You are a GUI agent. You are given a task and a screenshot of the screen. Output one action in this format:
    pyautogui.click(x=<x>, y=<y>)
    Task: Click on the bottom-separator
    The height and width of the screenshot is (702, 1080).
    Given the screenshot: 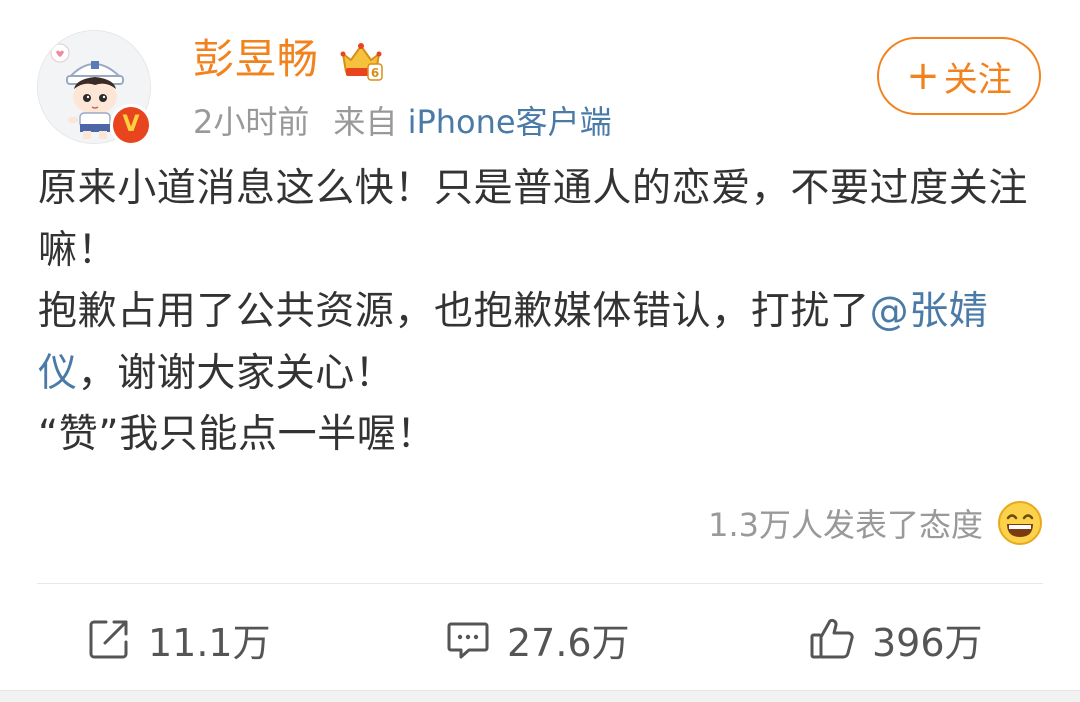 What is the action you would take?
    pyautogui.click(x=540, y=696)
    